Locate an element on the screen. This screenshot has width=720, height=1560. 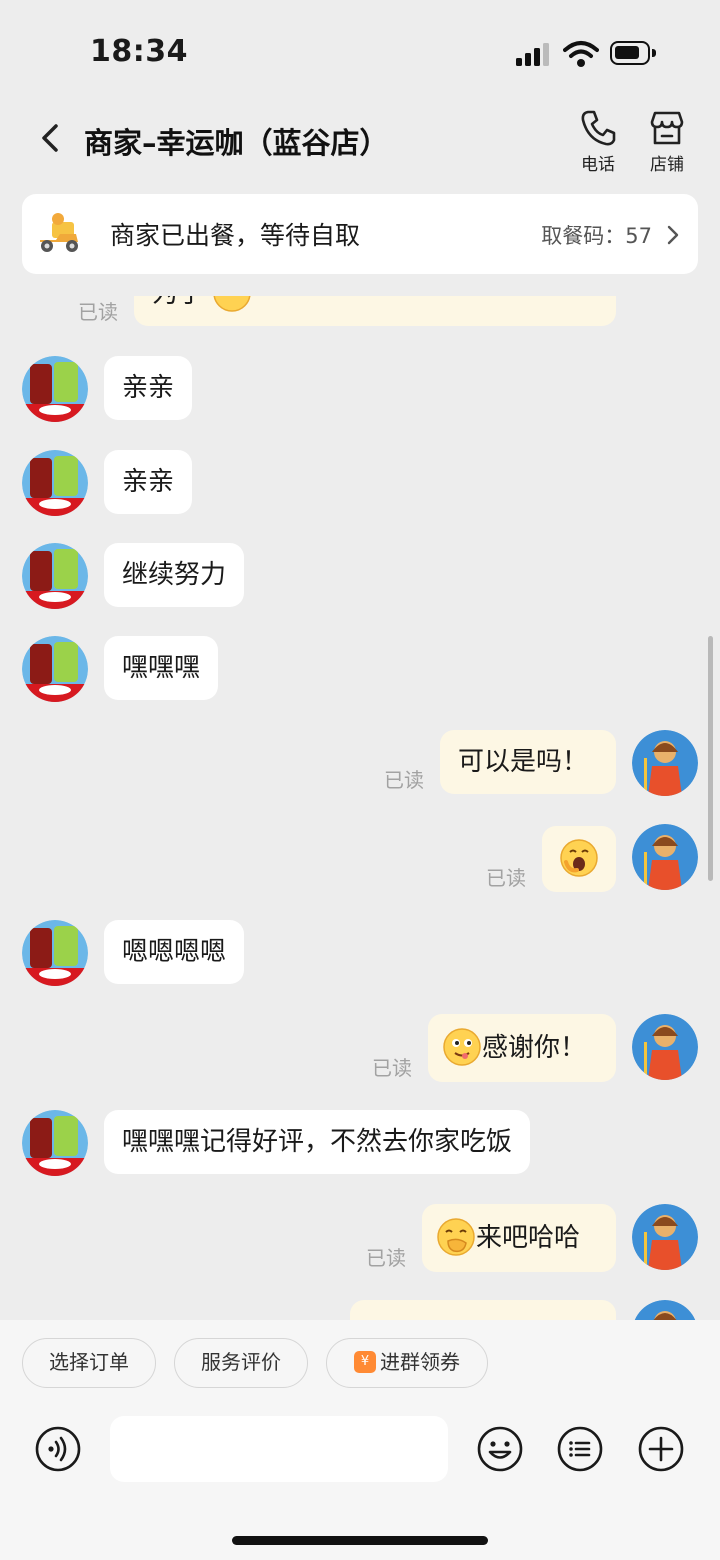
message-text: 感谢你！ is located at coordinates (534, 1048).